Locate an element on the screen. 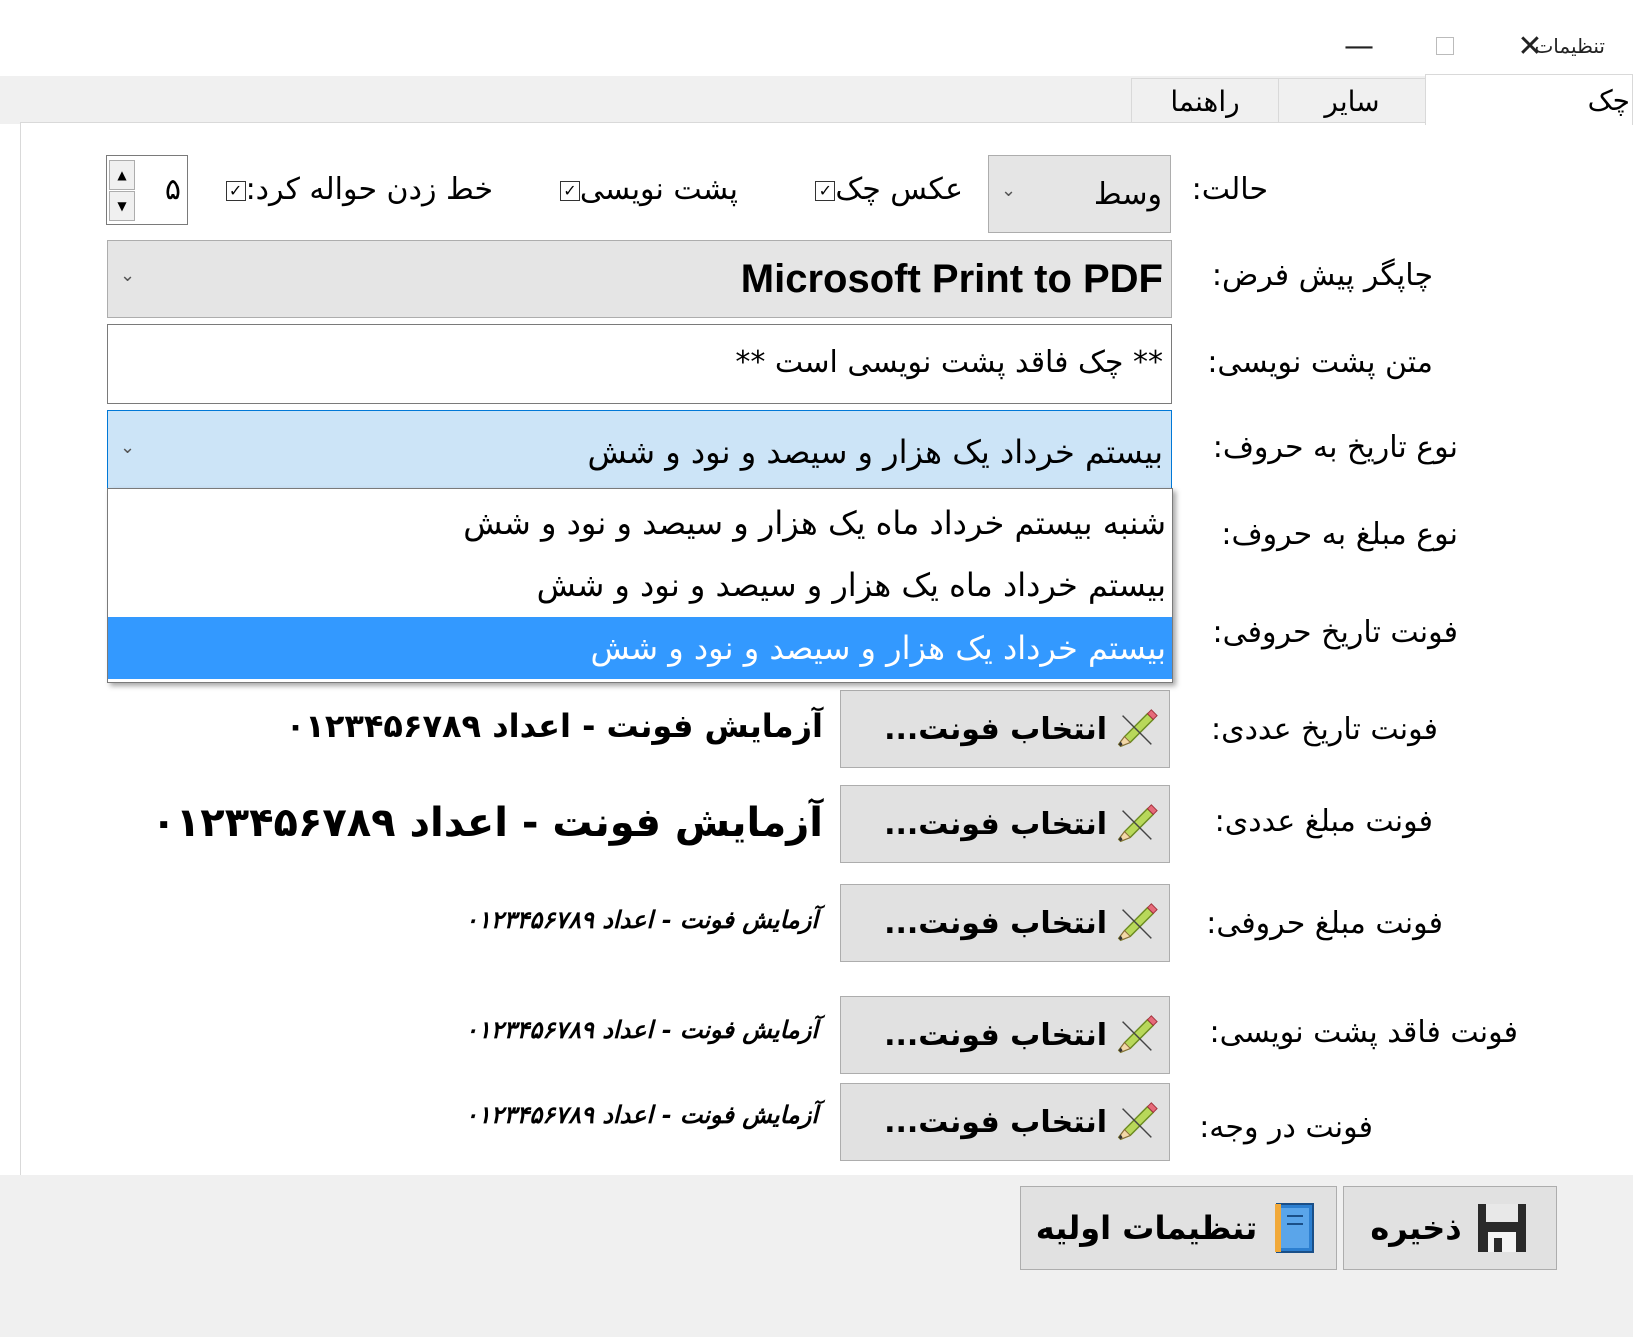 The height and width of the screenshot is (1337, 1633). tab-other-label: سایر is located at coordinates (1352, 101).